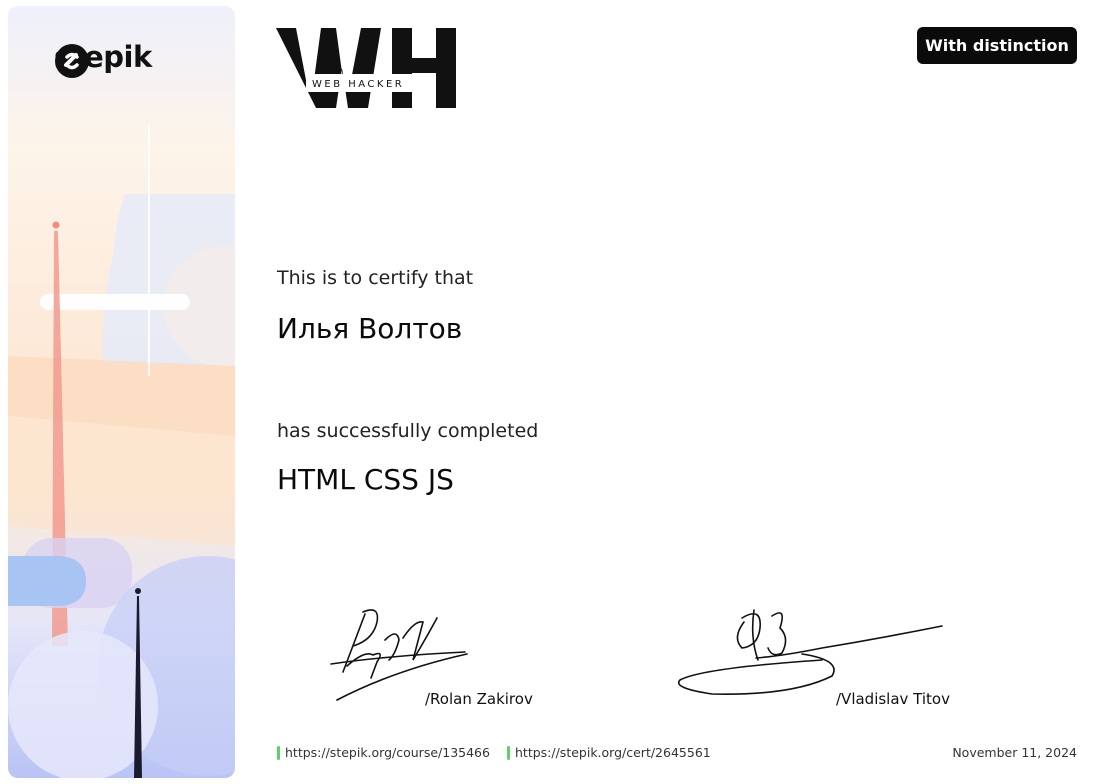 This screenshot has height=784, width=1115. What do you see at coordinates (370, 328) in the screenshot?
I see `recipient-name: Илья Волтов` at bounding box center [370, 328].